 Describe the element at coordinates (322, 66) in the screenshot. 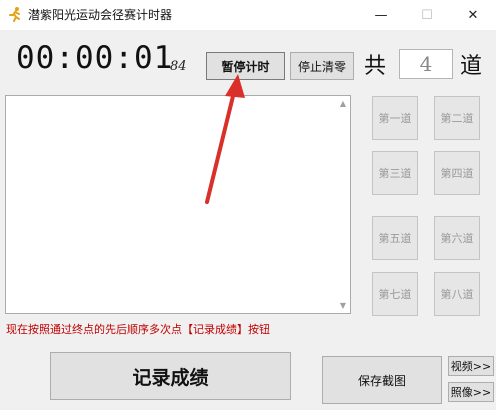

I see `stop-clear-button: 停止清零` at that location.